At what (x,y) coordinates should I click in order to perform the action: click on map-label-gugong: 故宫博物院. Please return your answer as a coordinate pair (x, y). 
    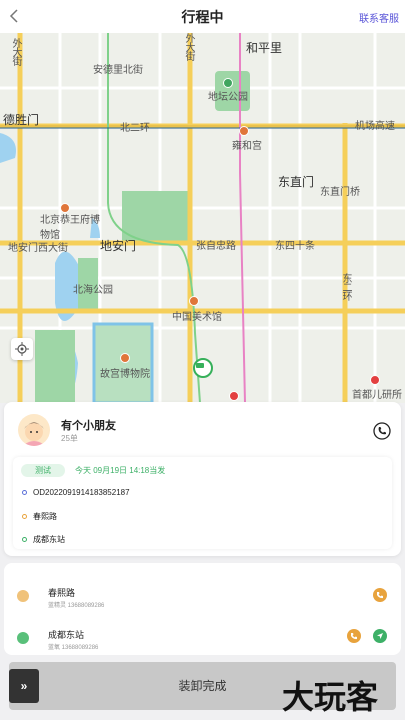
    Looking at the image, I should click on (125, 374).